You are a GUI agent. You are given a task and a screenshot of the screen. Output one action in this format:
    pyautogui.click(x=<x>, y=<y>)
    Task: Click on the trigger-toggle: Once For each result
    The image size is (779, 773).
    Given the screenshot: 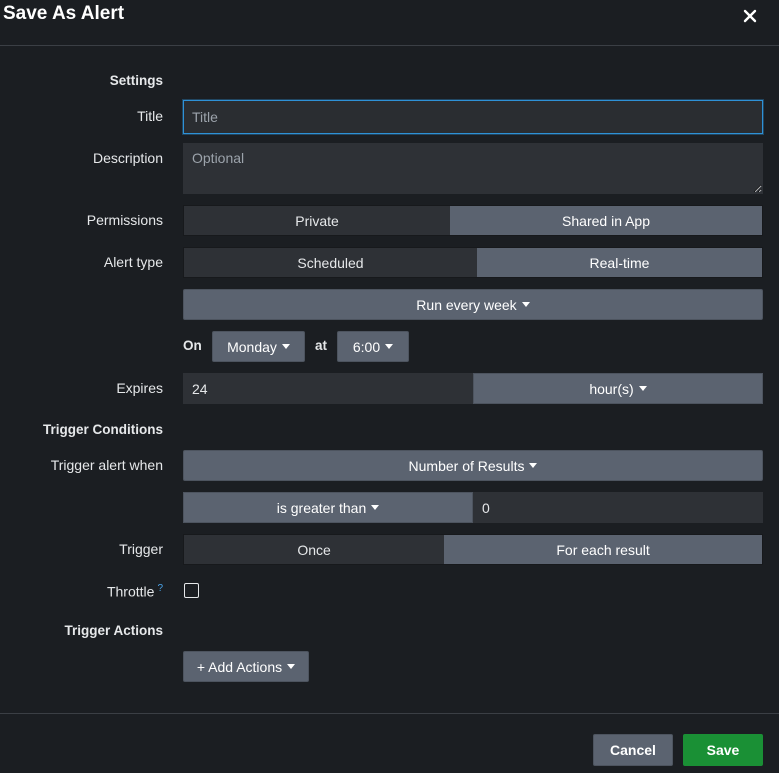 What is the action you would take?
    pyautogui.click(x=473, y=549)
    